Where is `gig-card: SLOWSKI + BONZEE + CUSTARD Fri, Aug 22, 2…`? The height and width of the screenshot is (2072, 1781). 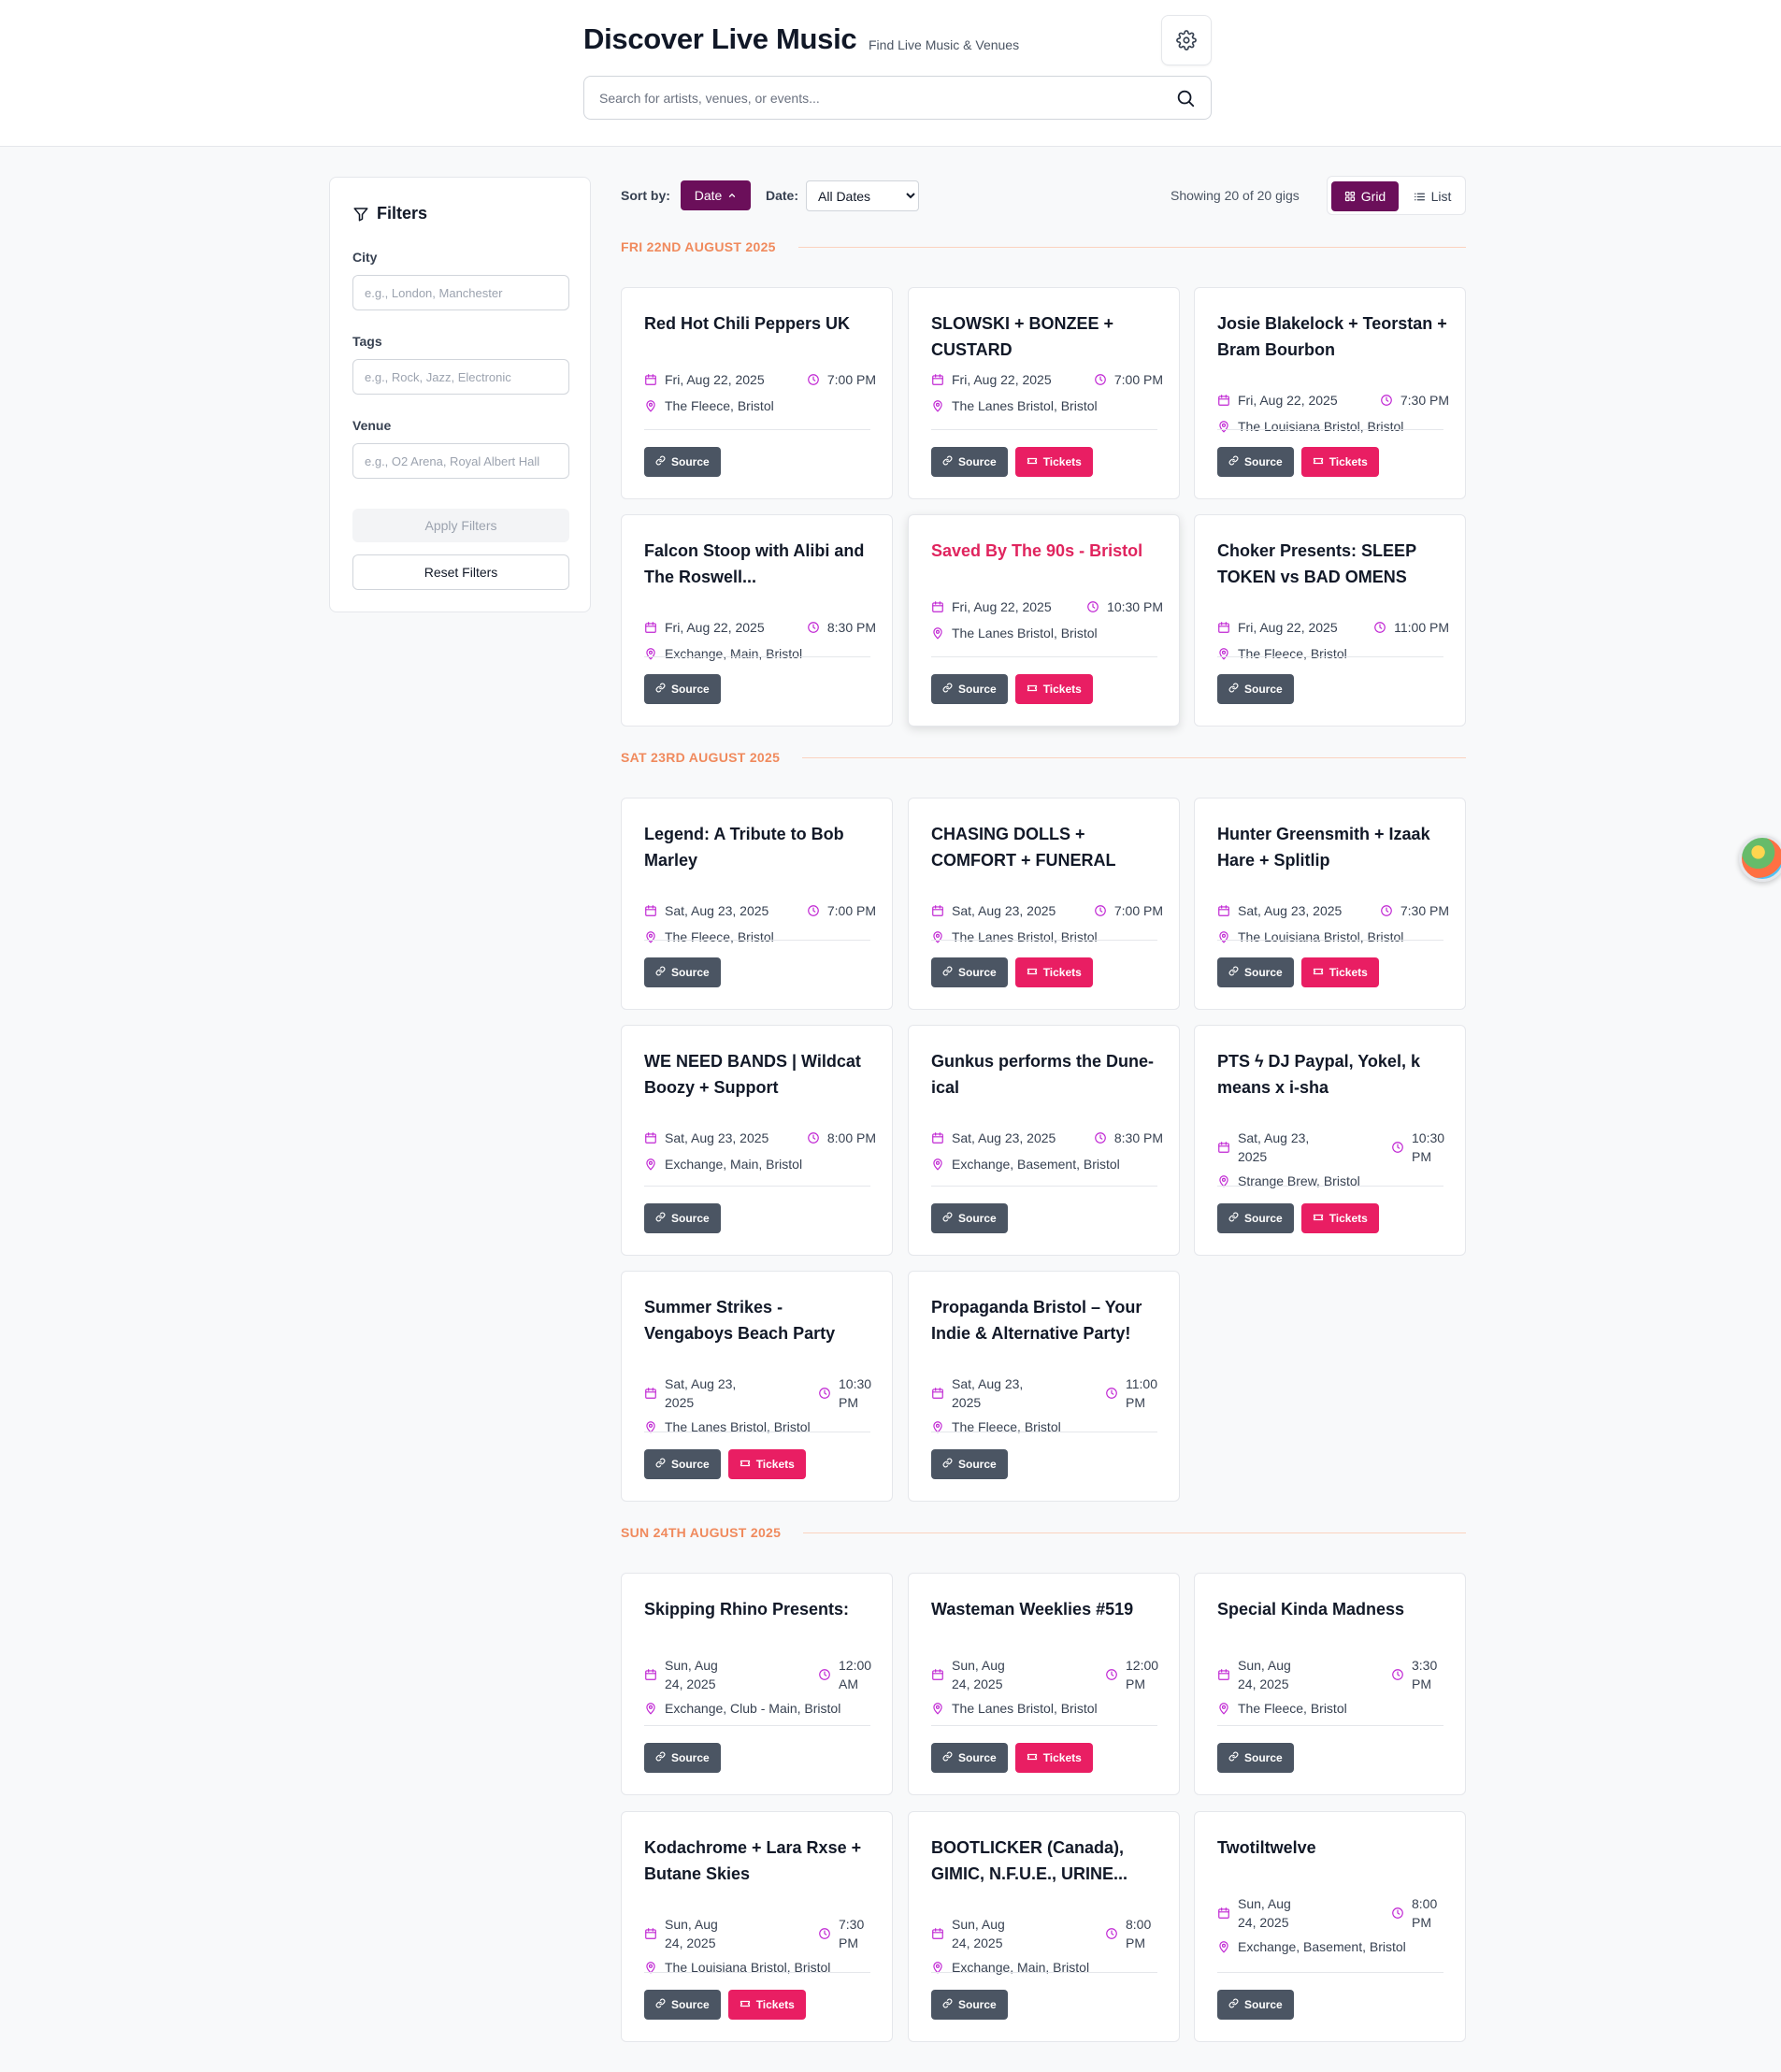 gig-card: SLOWSKI + BONZEE + CUSTARD Fri, Aug 22, 2… is located at coordinates (1044, 393).